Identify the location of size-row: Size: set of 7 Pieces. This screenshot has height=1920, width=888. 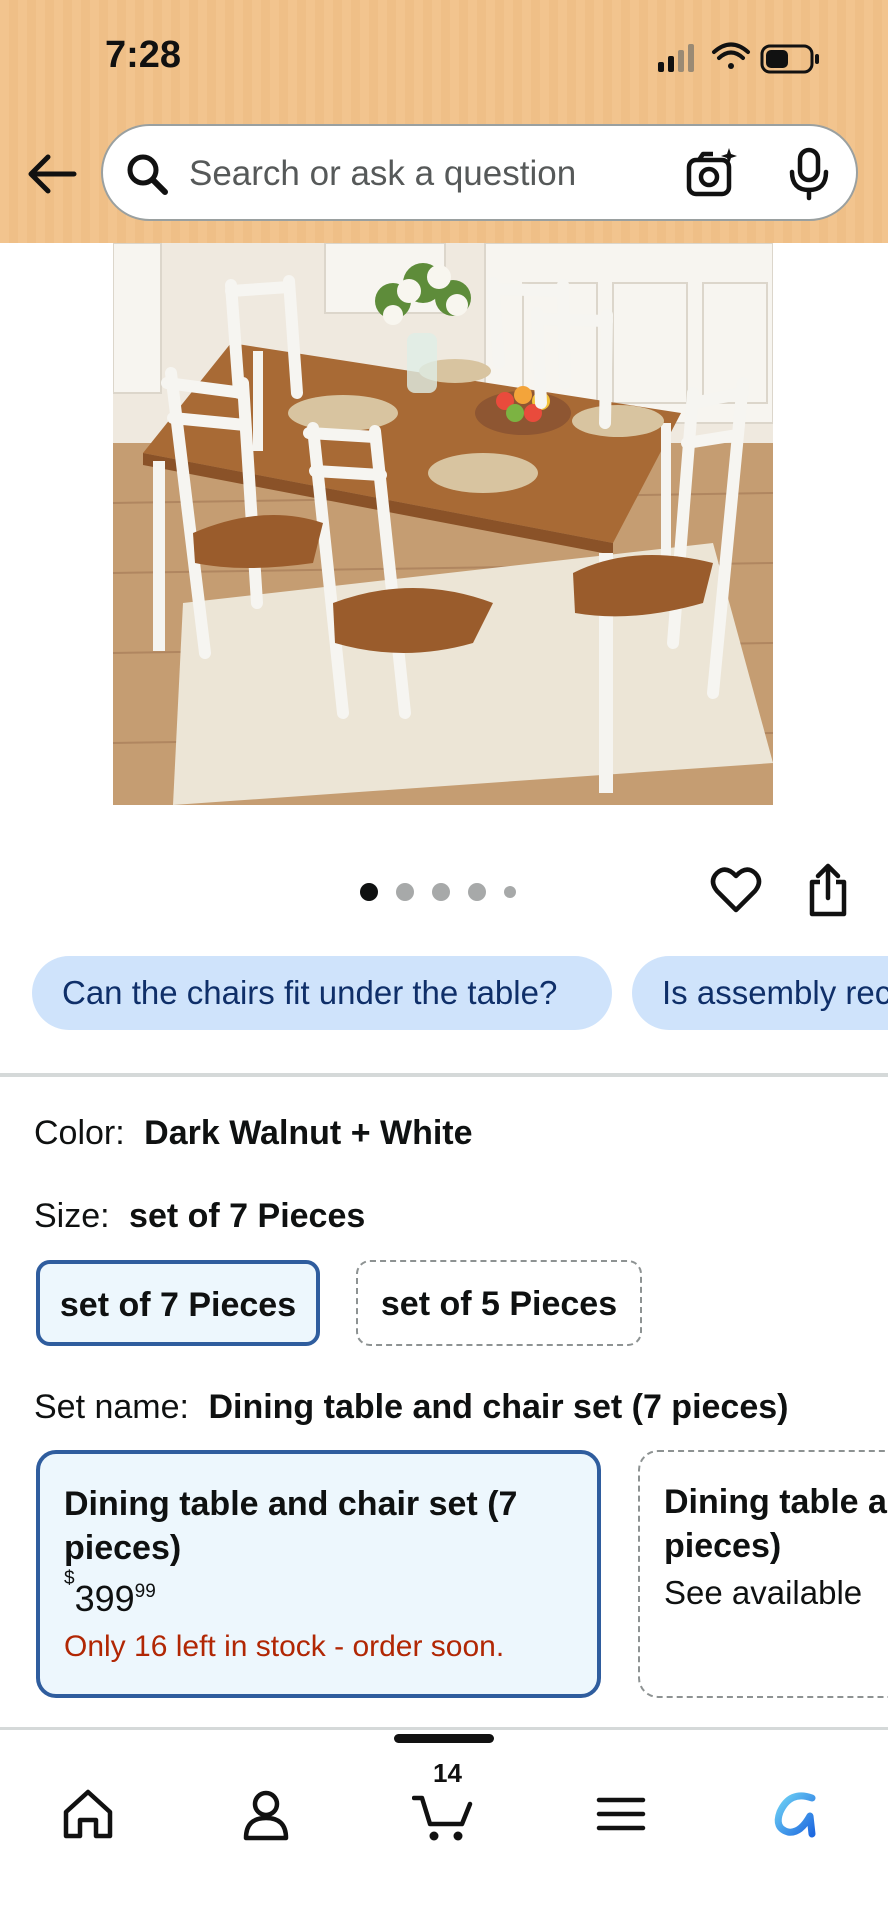
(199, 1216).